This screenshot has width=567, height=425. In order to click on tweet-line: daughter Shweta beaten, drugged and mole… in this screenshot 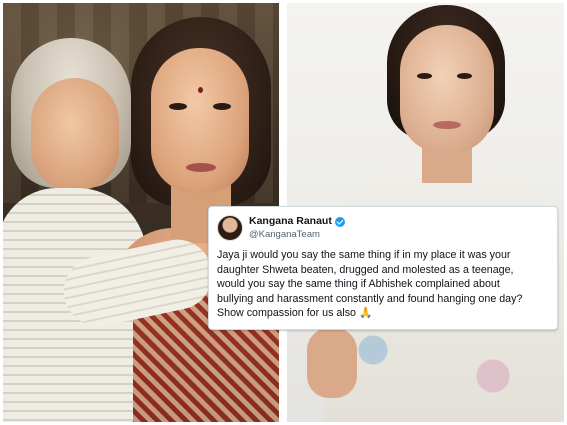, I will do `click(365, 269)`.